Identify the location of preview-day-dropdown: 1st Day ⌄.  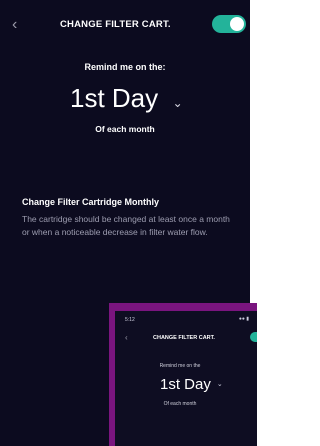
(191, 385).